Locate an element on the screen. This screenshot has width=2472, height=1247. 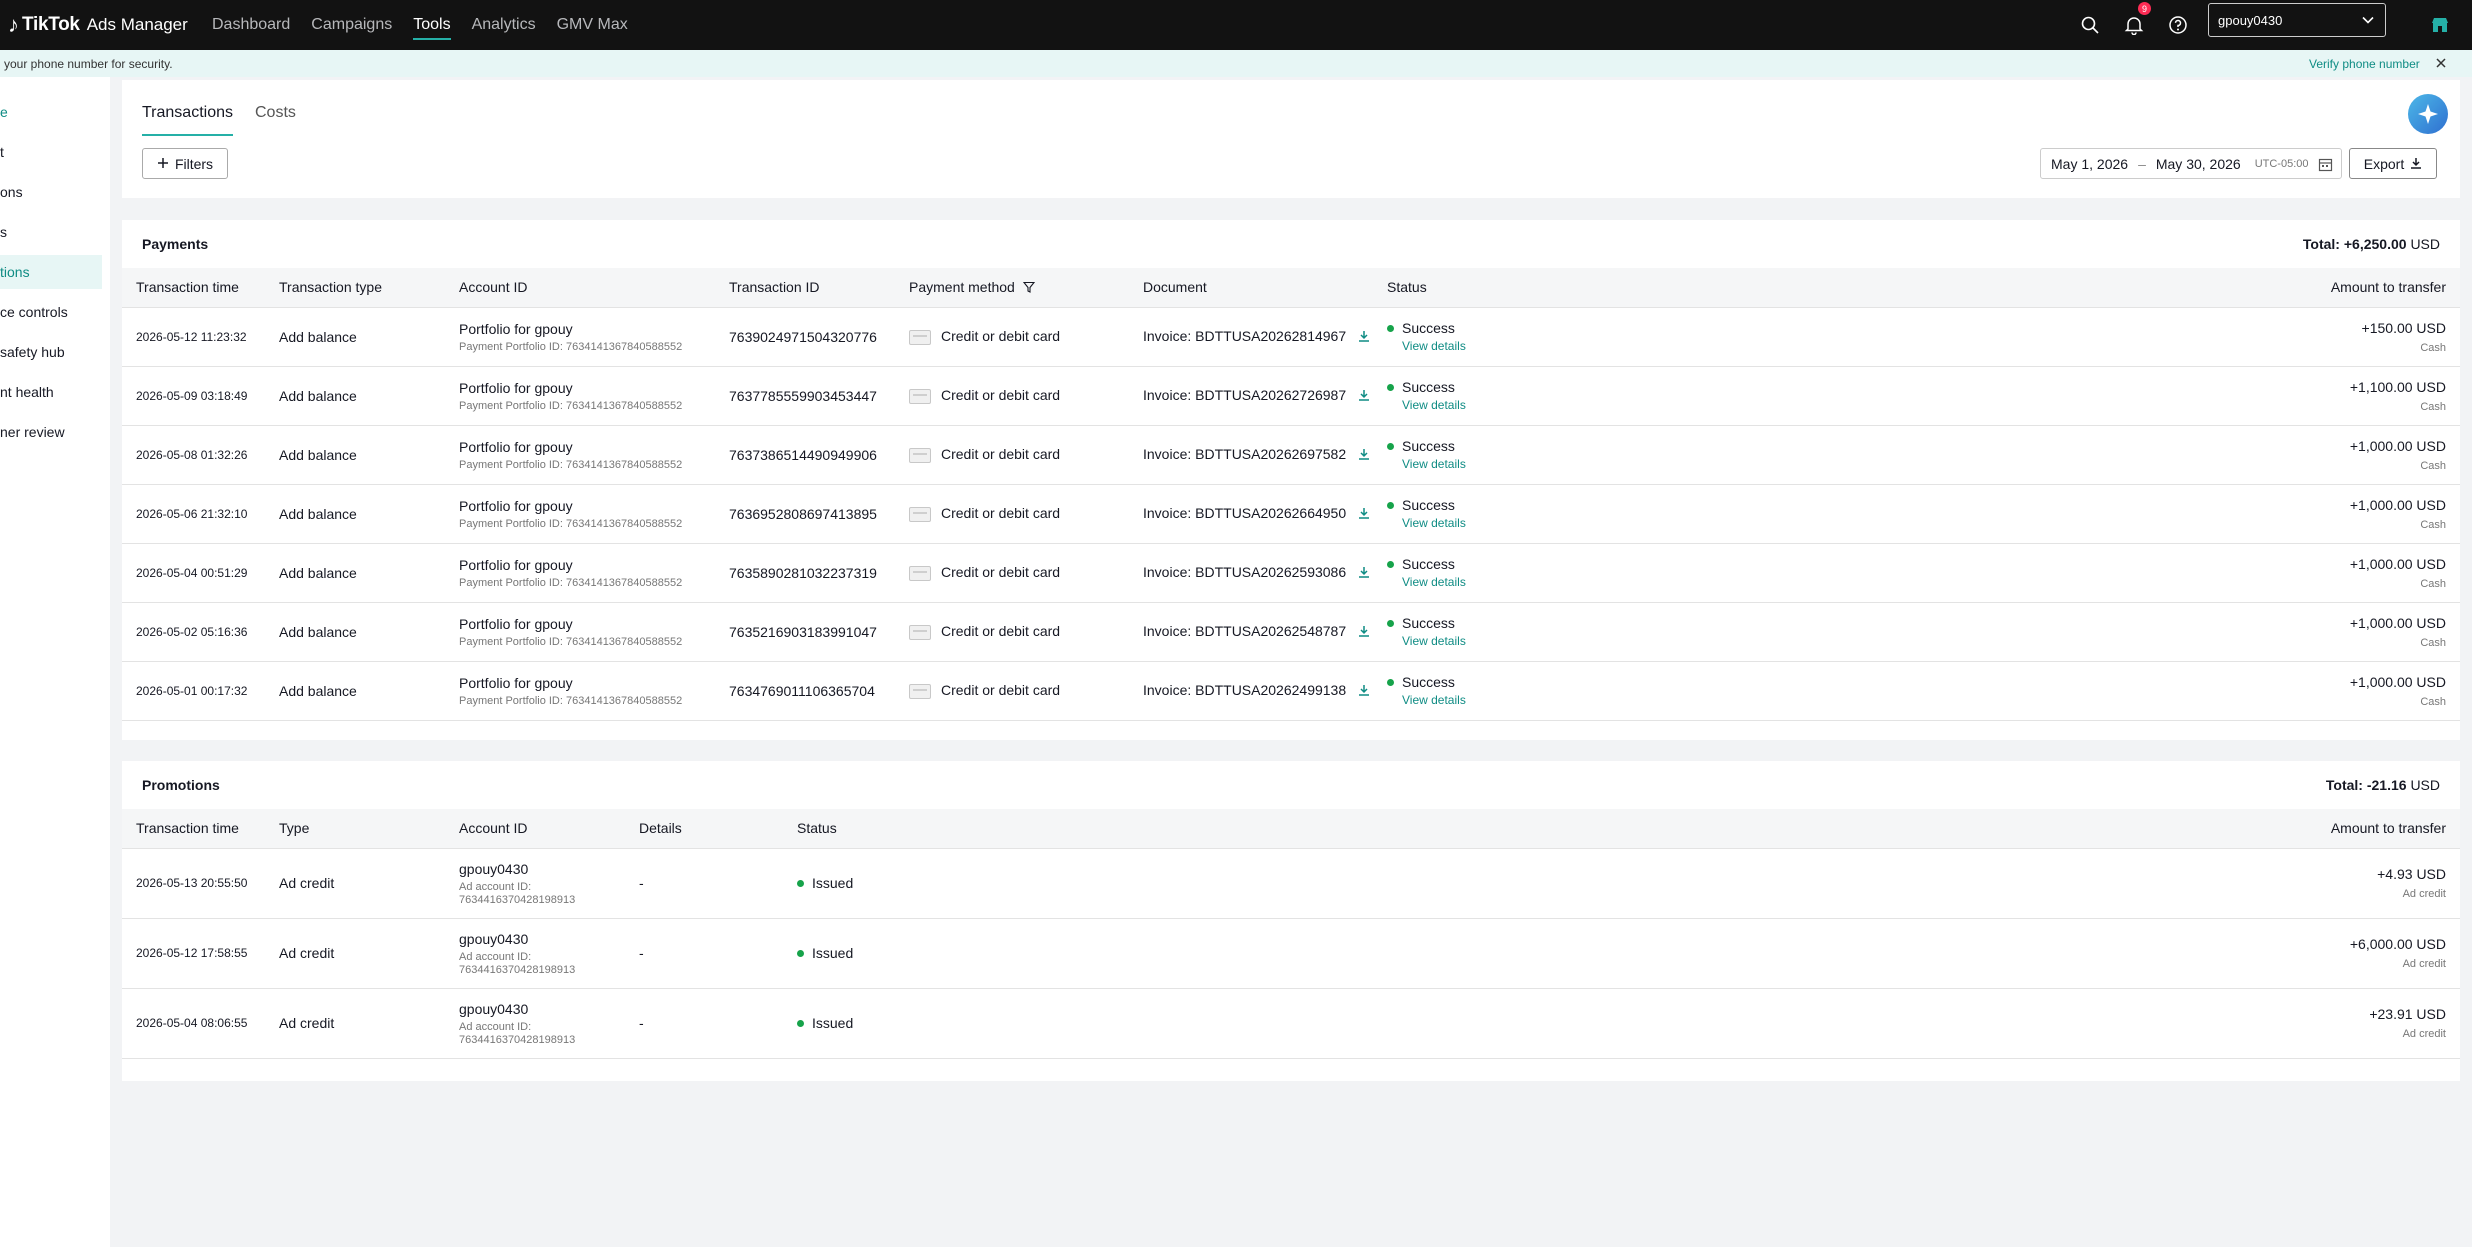
export-button: Export is located at coordinates (2393, 163).